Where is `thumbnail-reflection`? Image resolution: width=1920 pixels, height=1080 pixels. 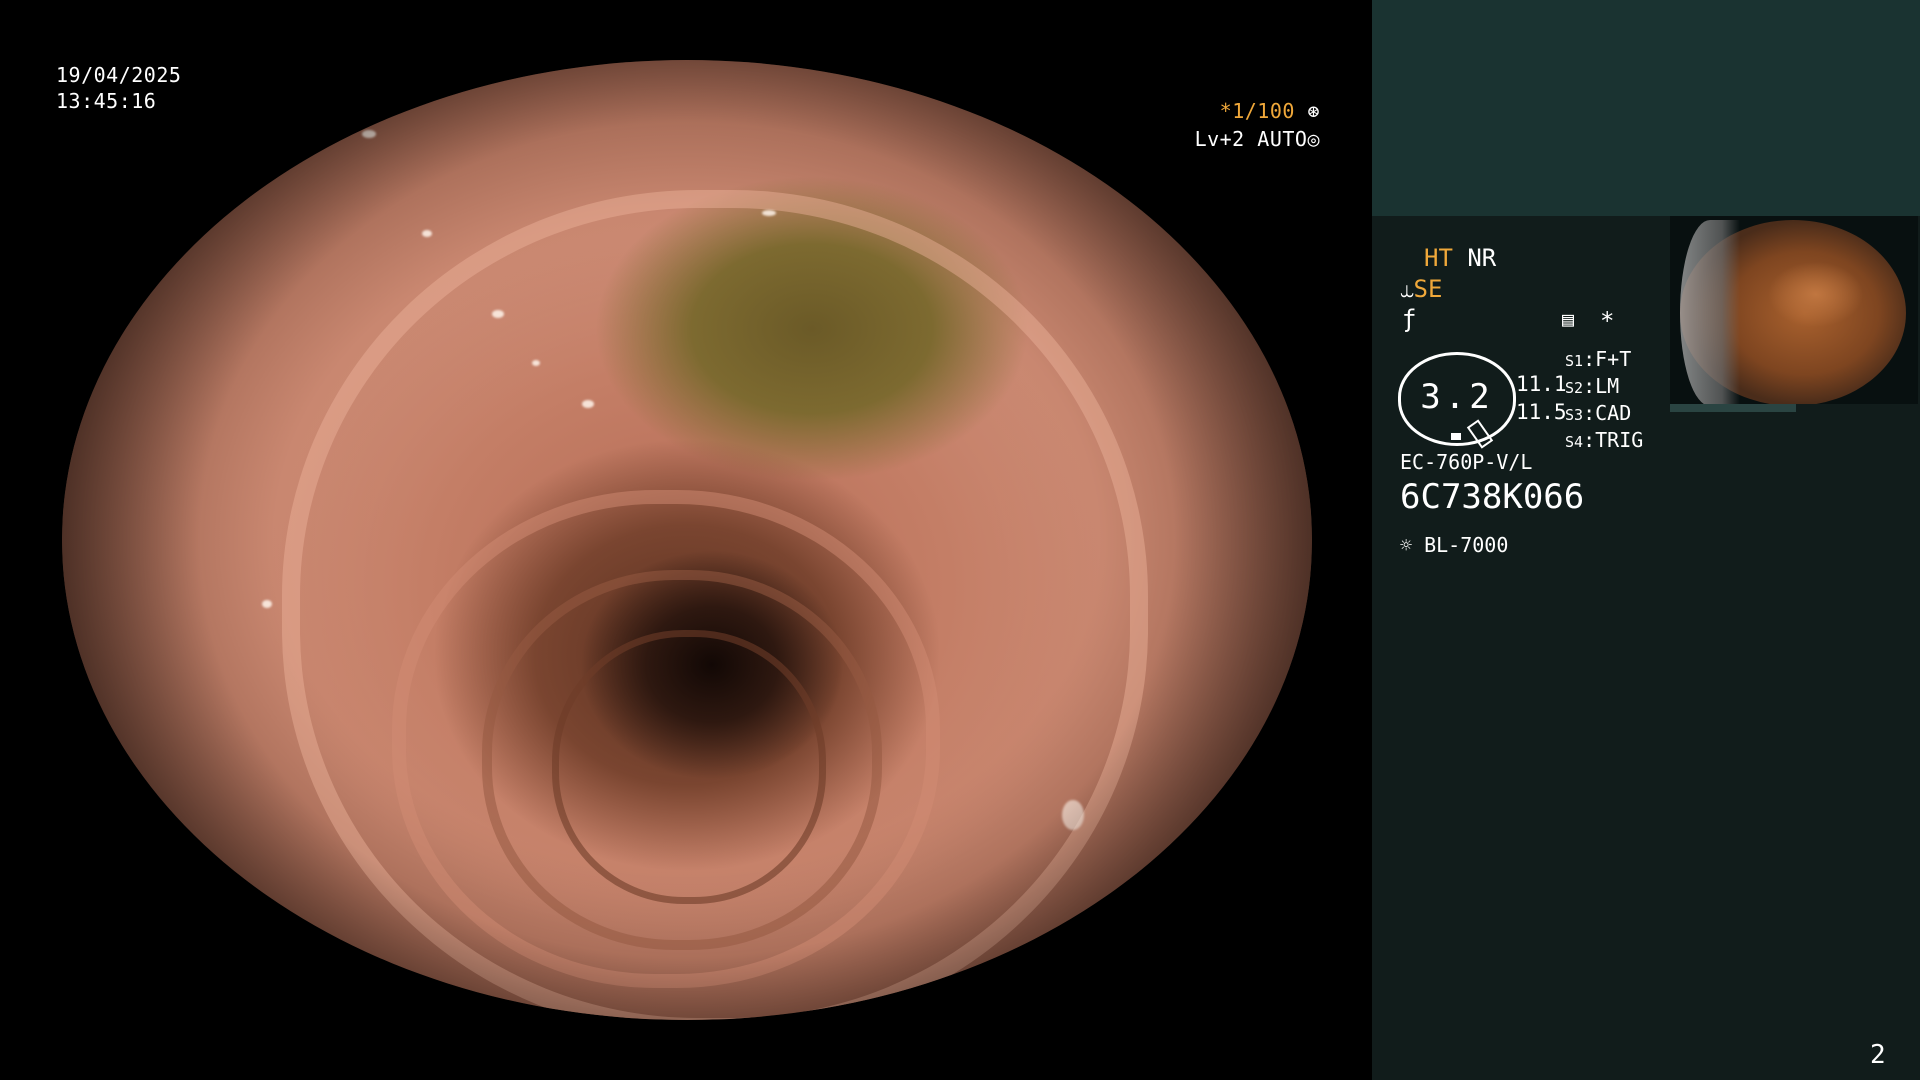 thumbnail-reflection is located at coordinates (1710, 312).